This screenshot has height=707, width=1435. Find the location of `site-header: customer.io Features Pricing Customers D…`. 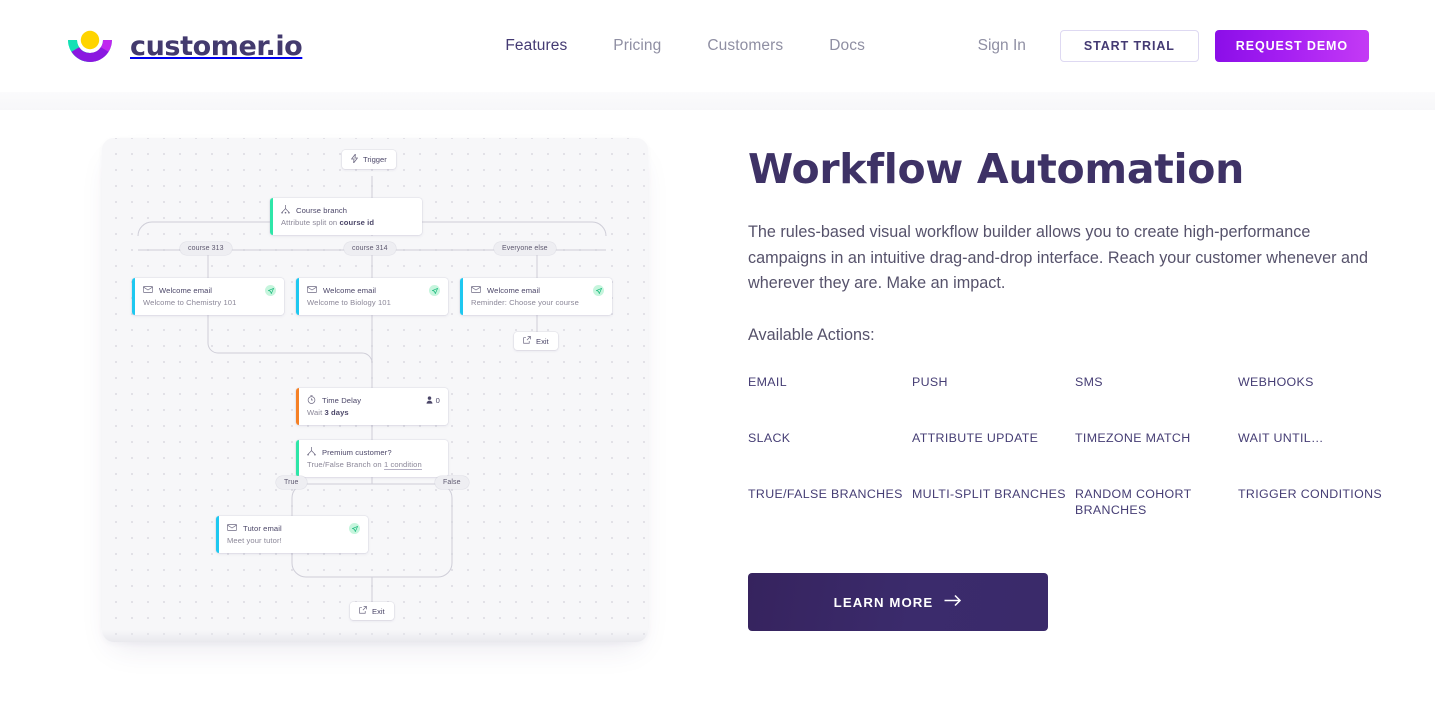

site-header: customer.io Features Pricing Customers D… is located at coordinates (717, 46).